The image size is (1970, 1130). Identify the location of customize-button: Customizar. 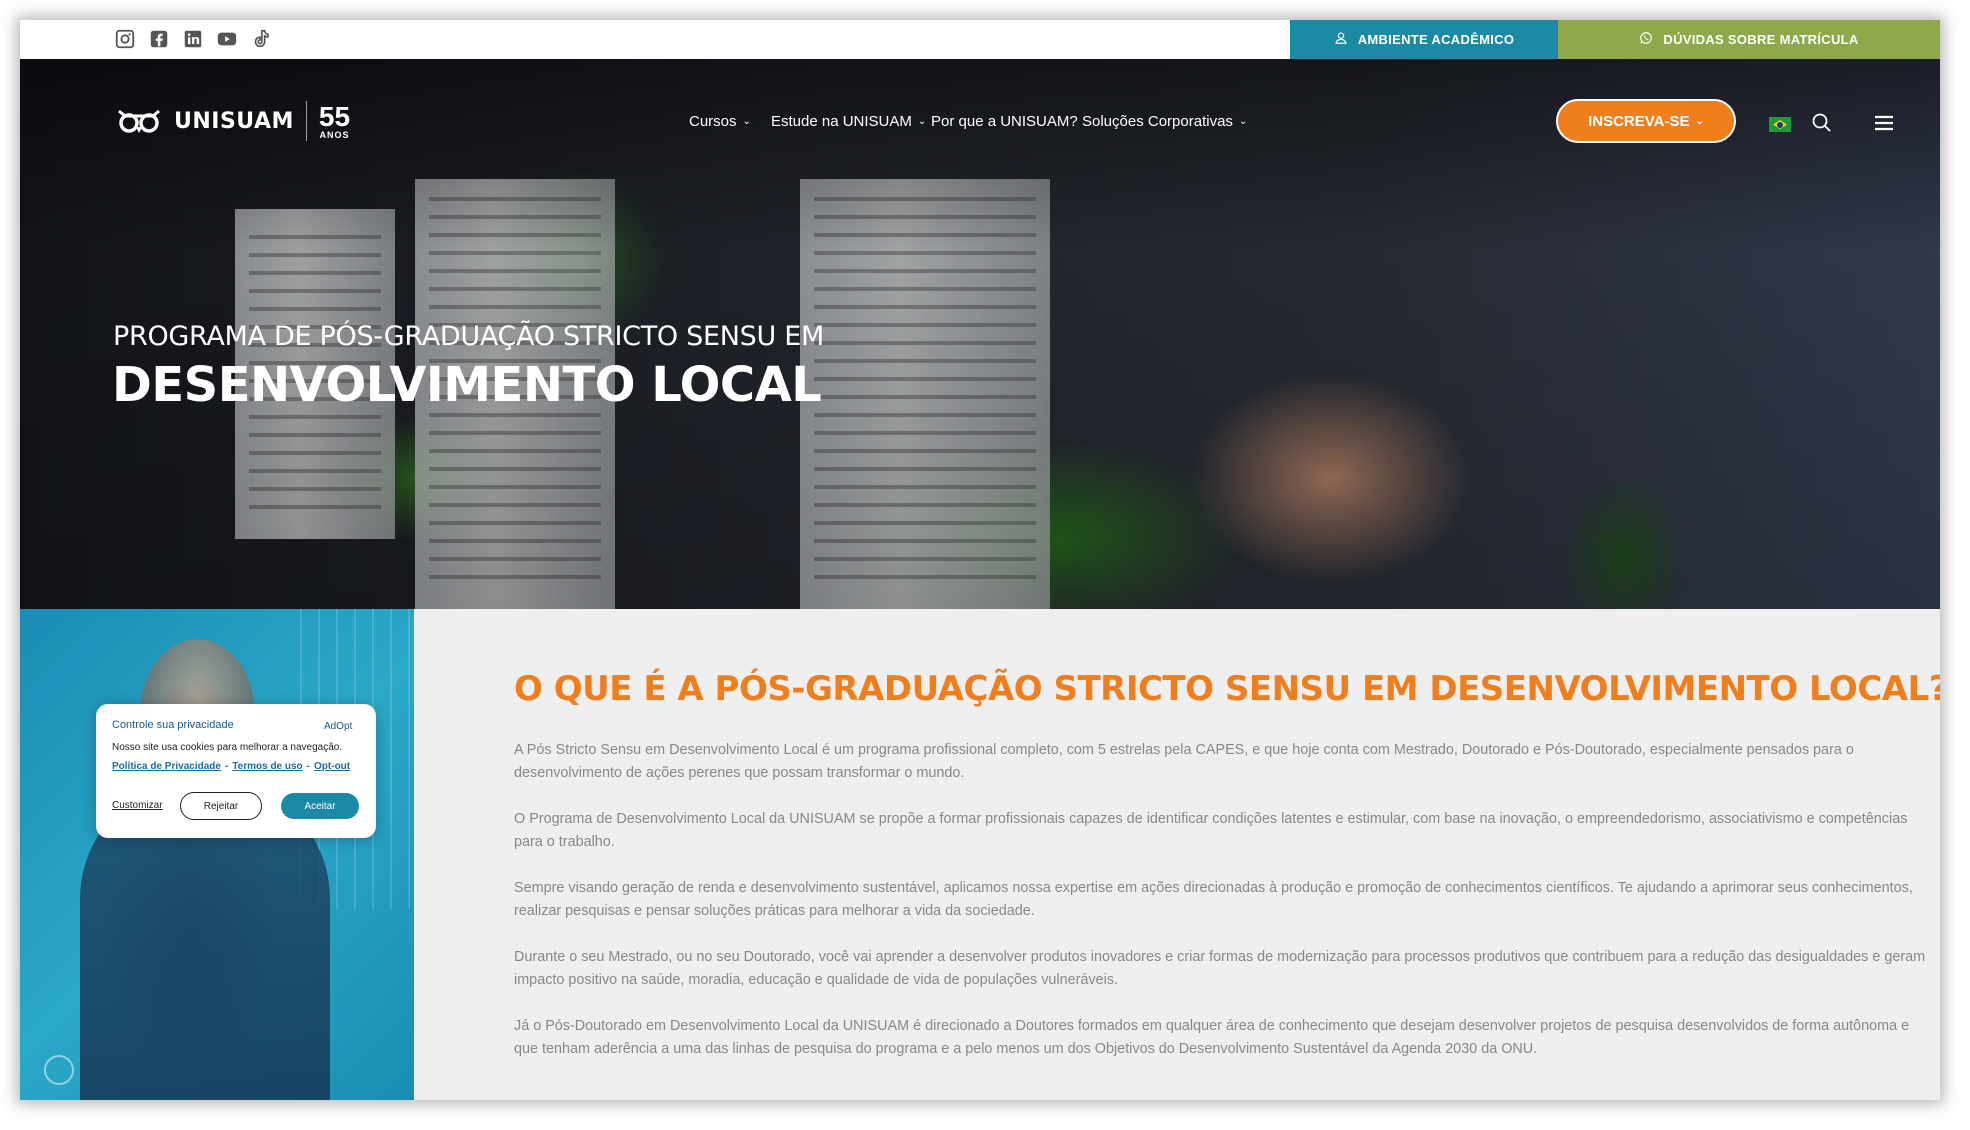
(137, 805).